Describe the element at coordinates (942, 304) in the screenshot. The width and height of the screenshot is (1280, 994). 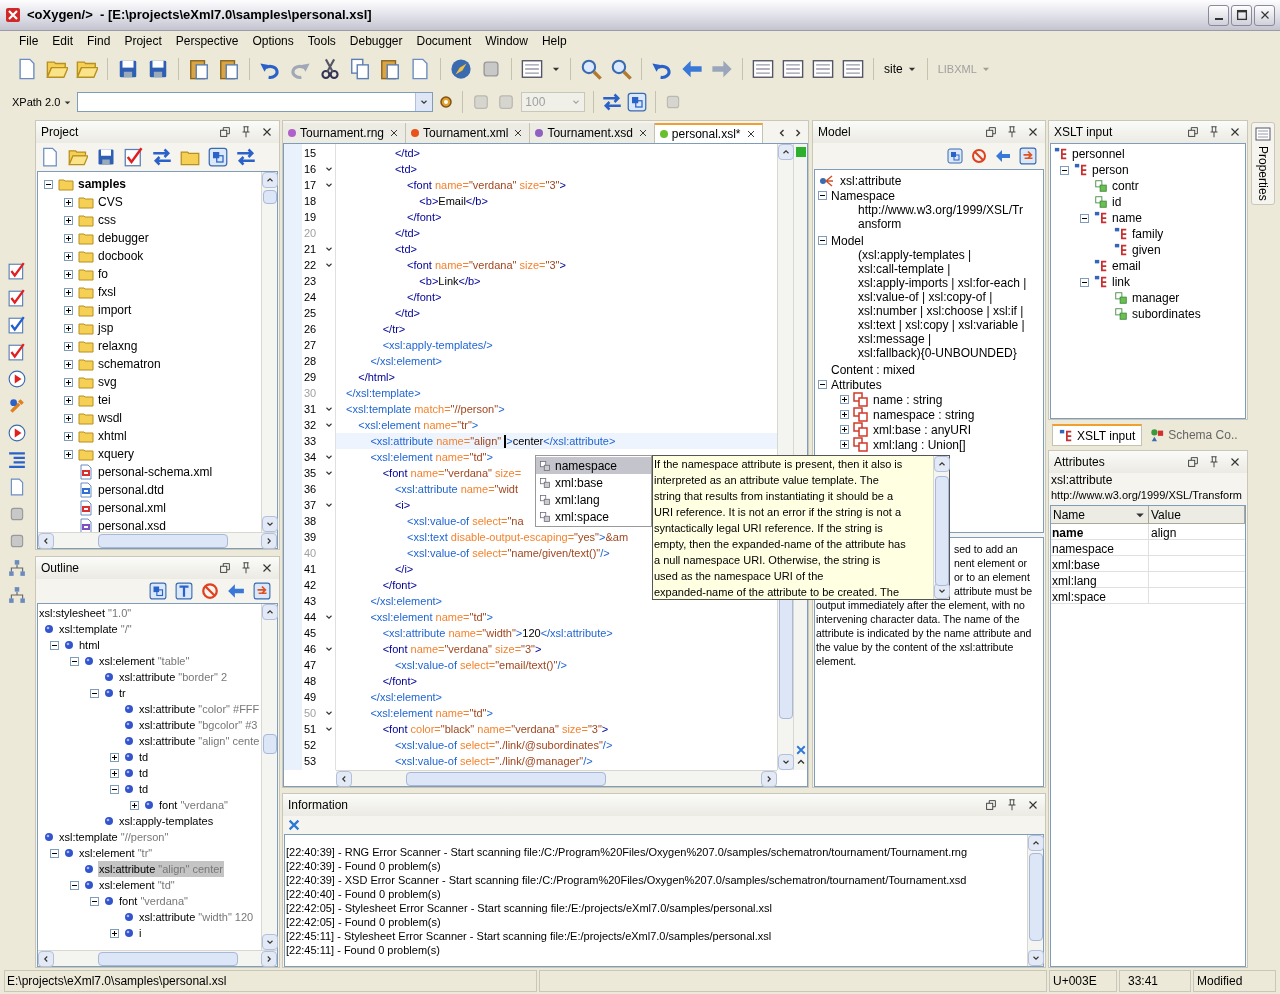
I see `model-text: (xsl:apply-templates | xsl:call-template | xsl:apply-imports | xsl:for-each | xsl:value-of | xsl:copy-of | xsl:number | xsl:choose | xsl:if | xsl:text | xsl:copy | xsl:variable | xsl:message | xsl:fallback){0-UNBOUNDED}` at that location.